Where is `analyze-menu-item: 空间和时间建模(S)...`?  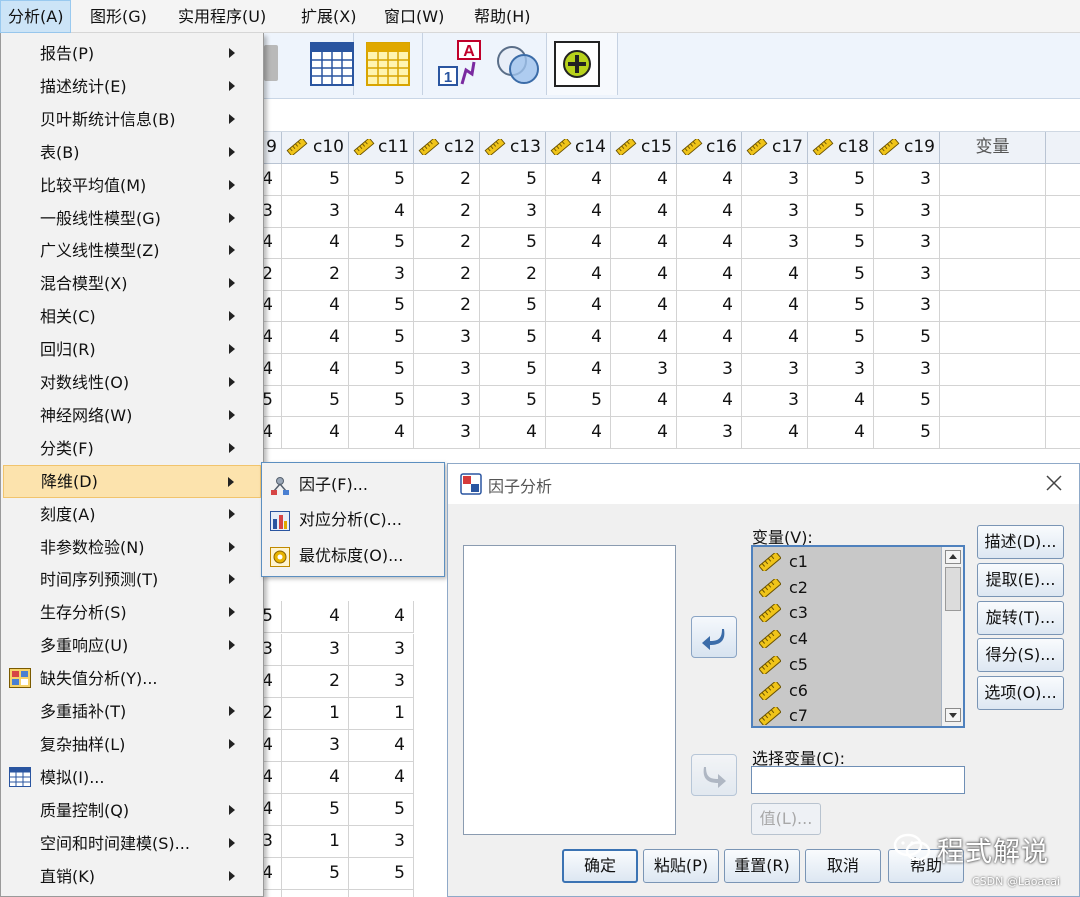
analyze-menu-item: 空间和时间建模(S)... is located at coordinates (132, 843).